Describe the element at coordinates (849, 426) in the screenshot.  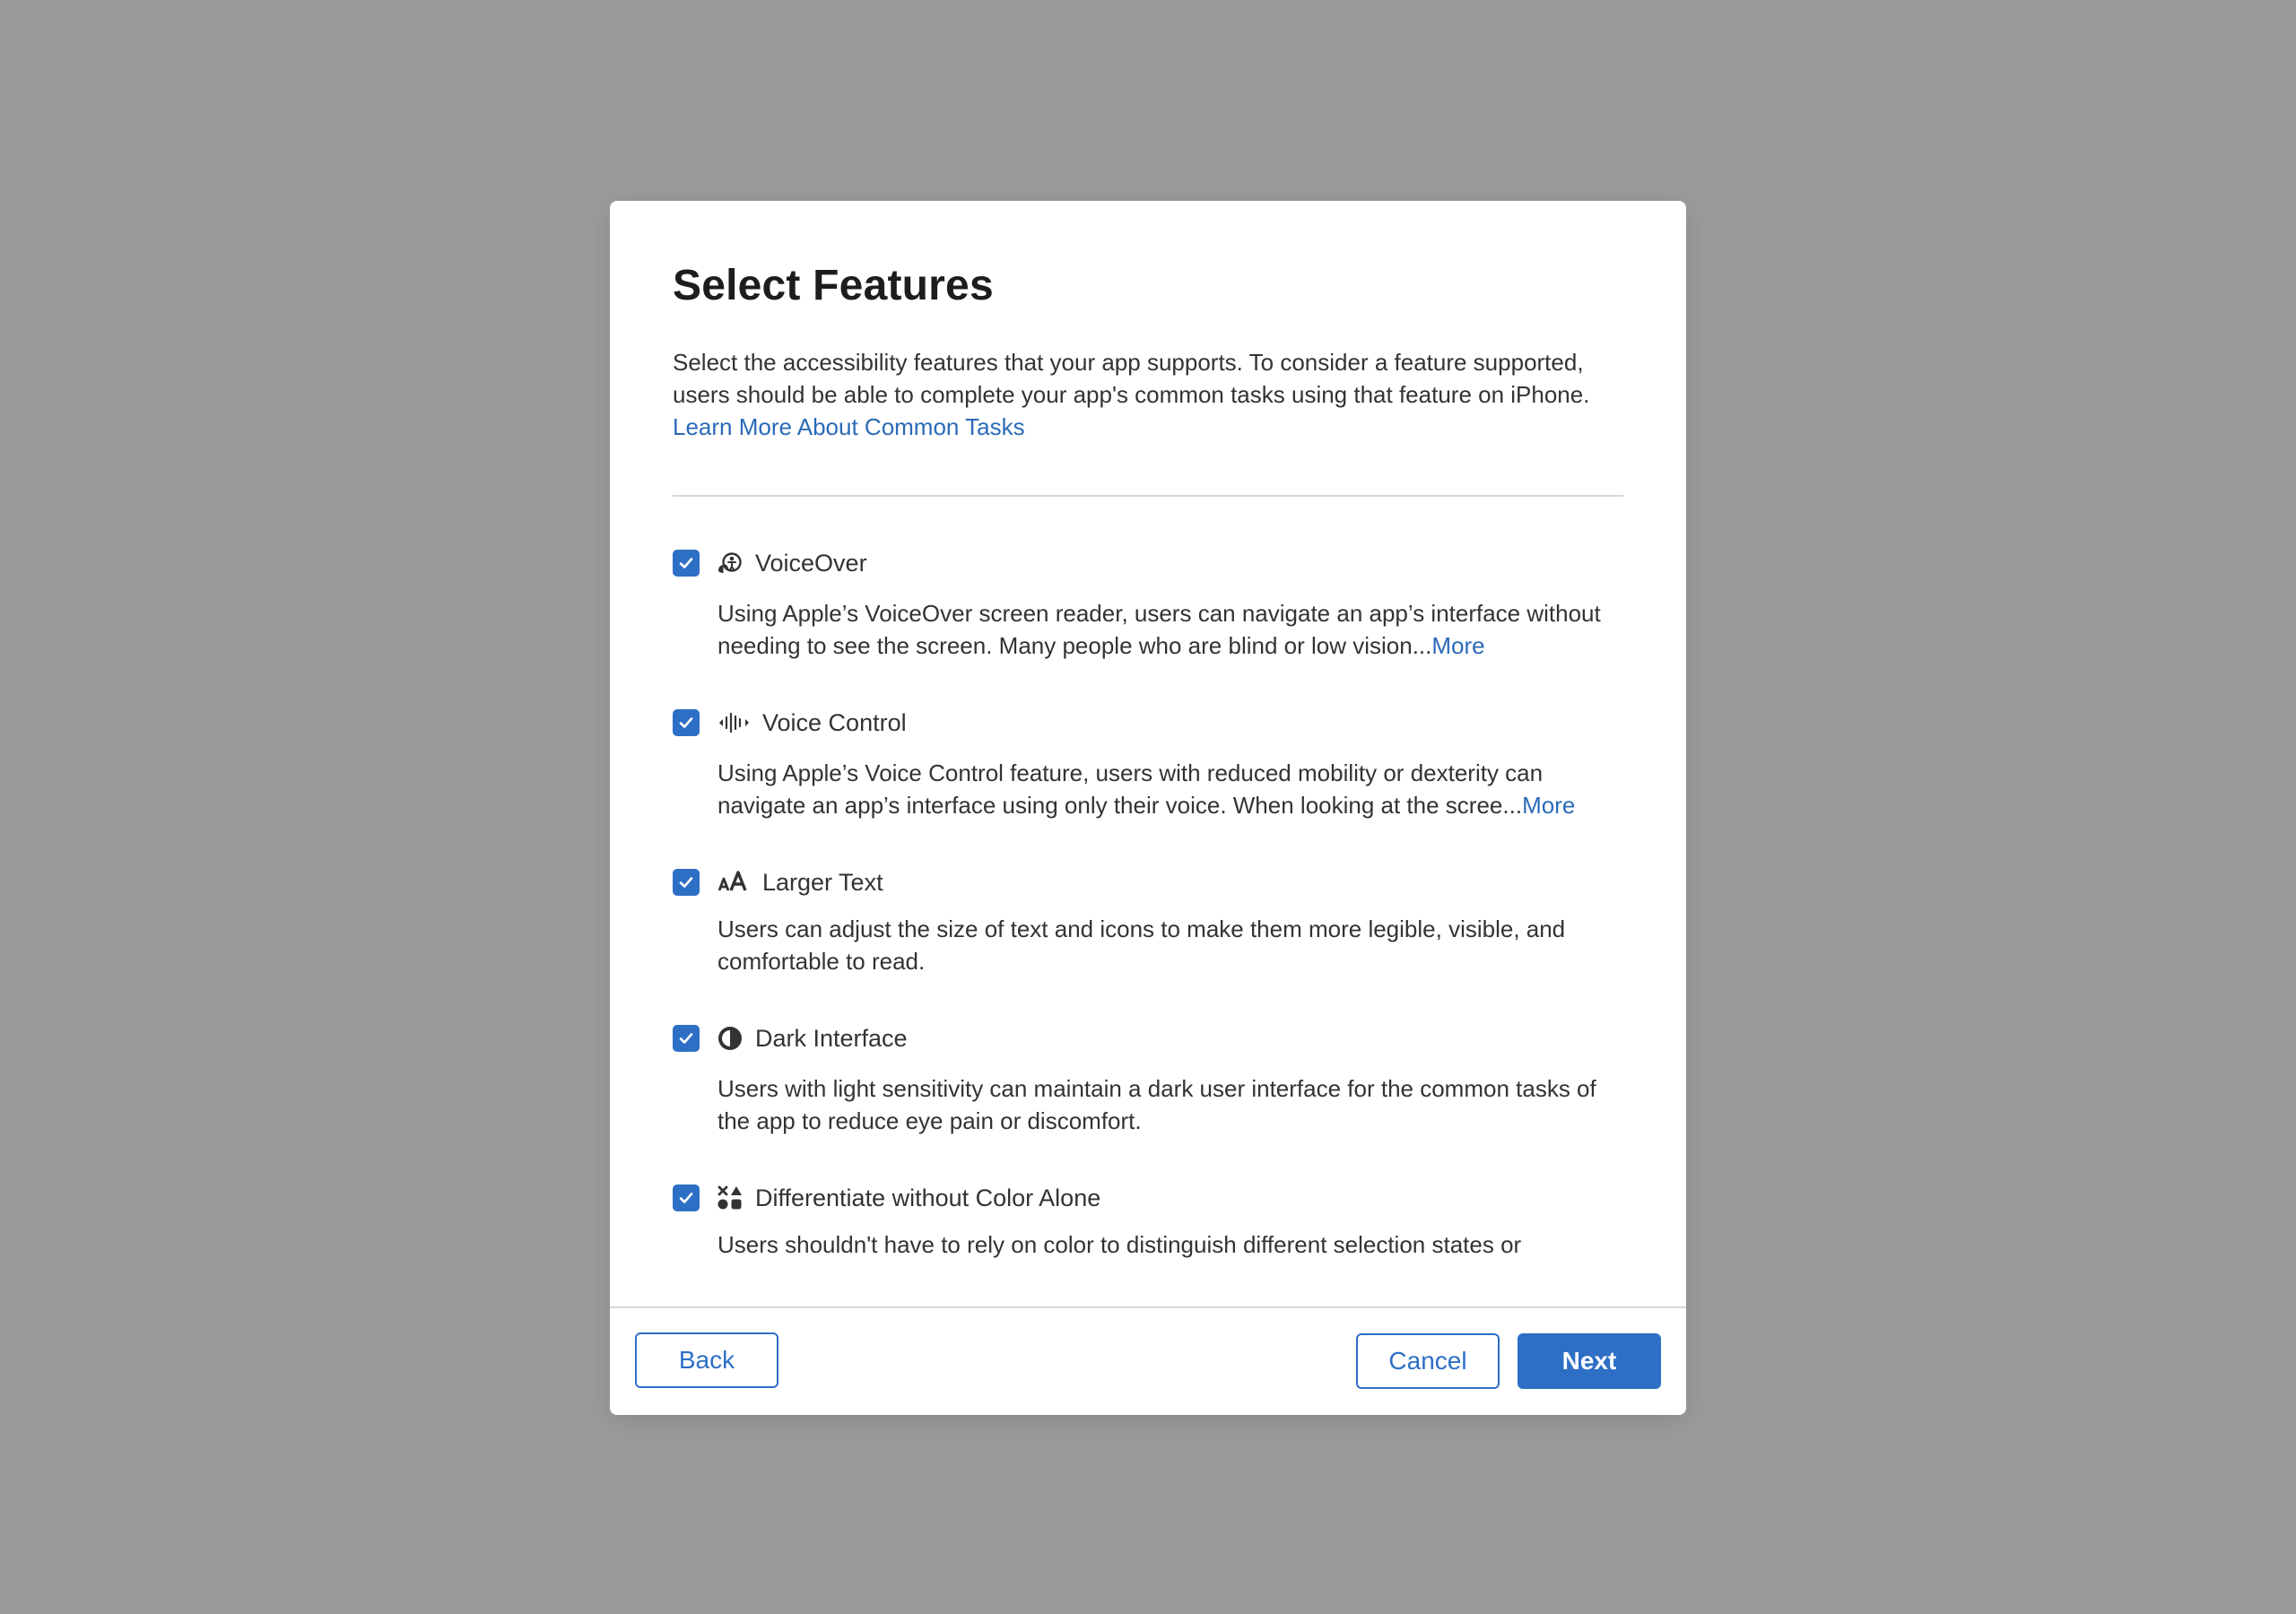
I see `learn-more-link: Learn More About Common Tasks` at that location.